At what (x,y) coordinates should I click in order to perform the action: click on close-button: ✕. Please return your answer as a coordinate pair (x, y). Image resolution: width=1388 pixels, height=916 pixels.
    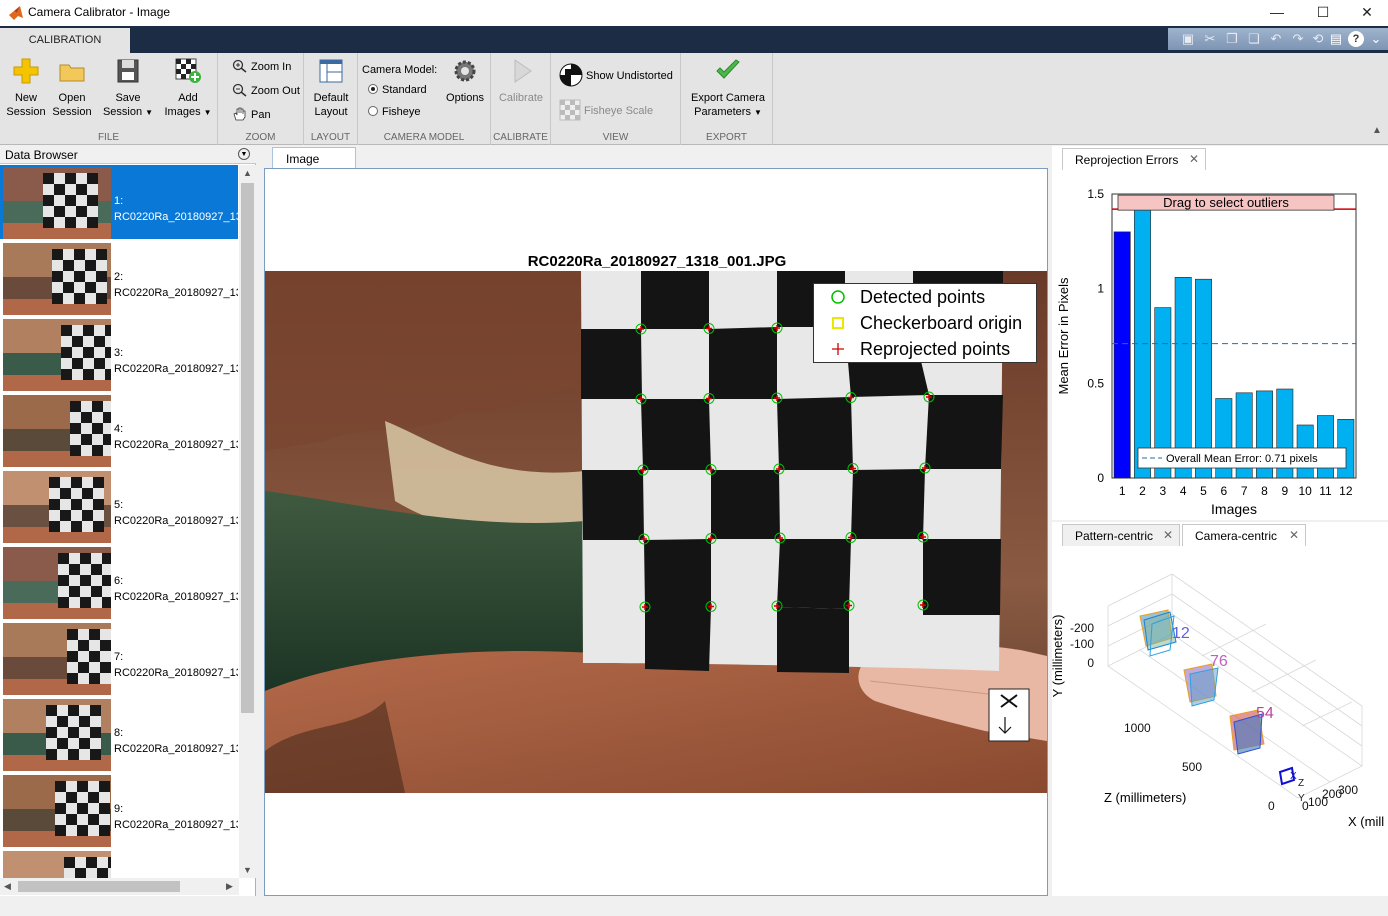
    Looking at the image, I should click on (1366, 13).